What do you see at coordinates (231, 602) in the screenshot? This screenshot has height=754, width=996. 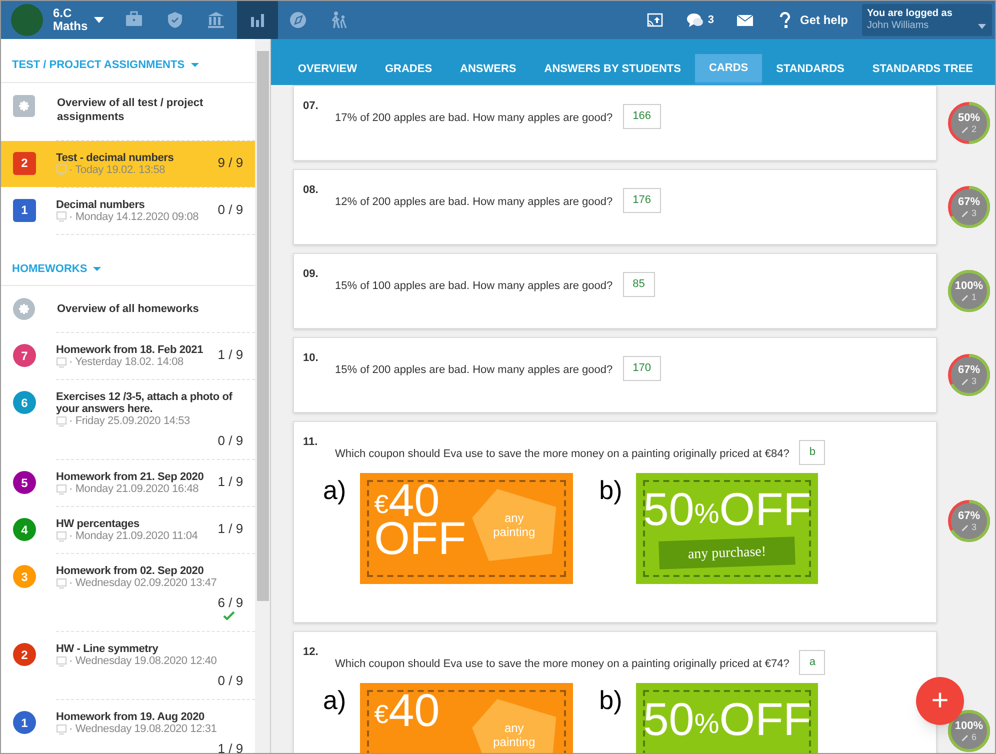 I see `item-score: 6 / 9` at bounding box center [231, 602].